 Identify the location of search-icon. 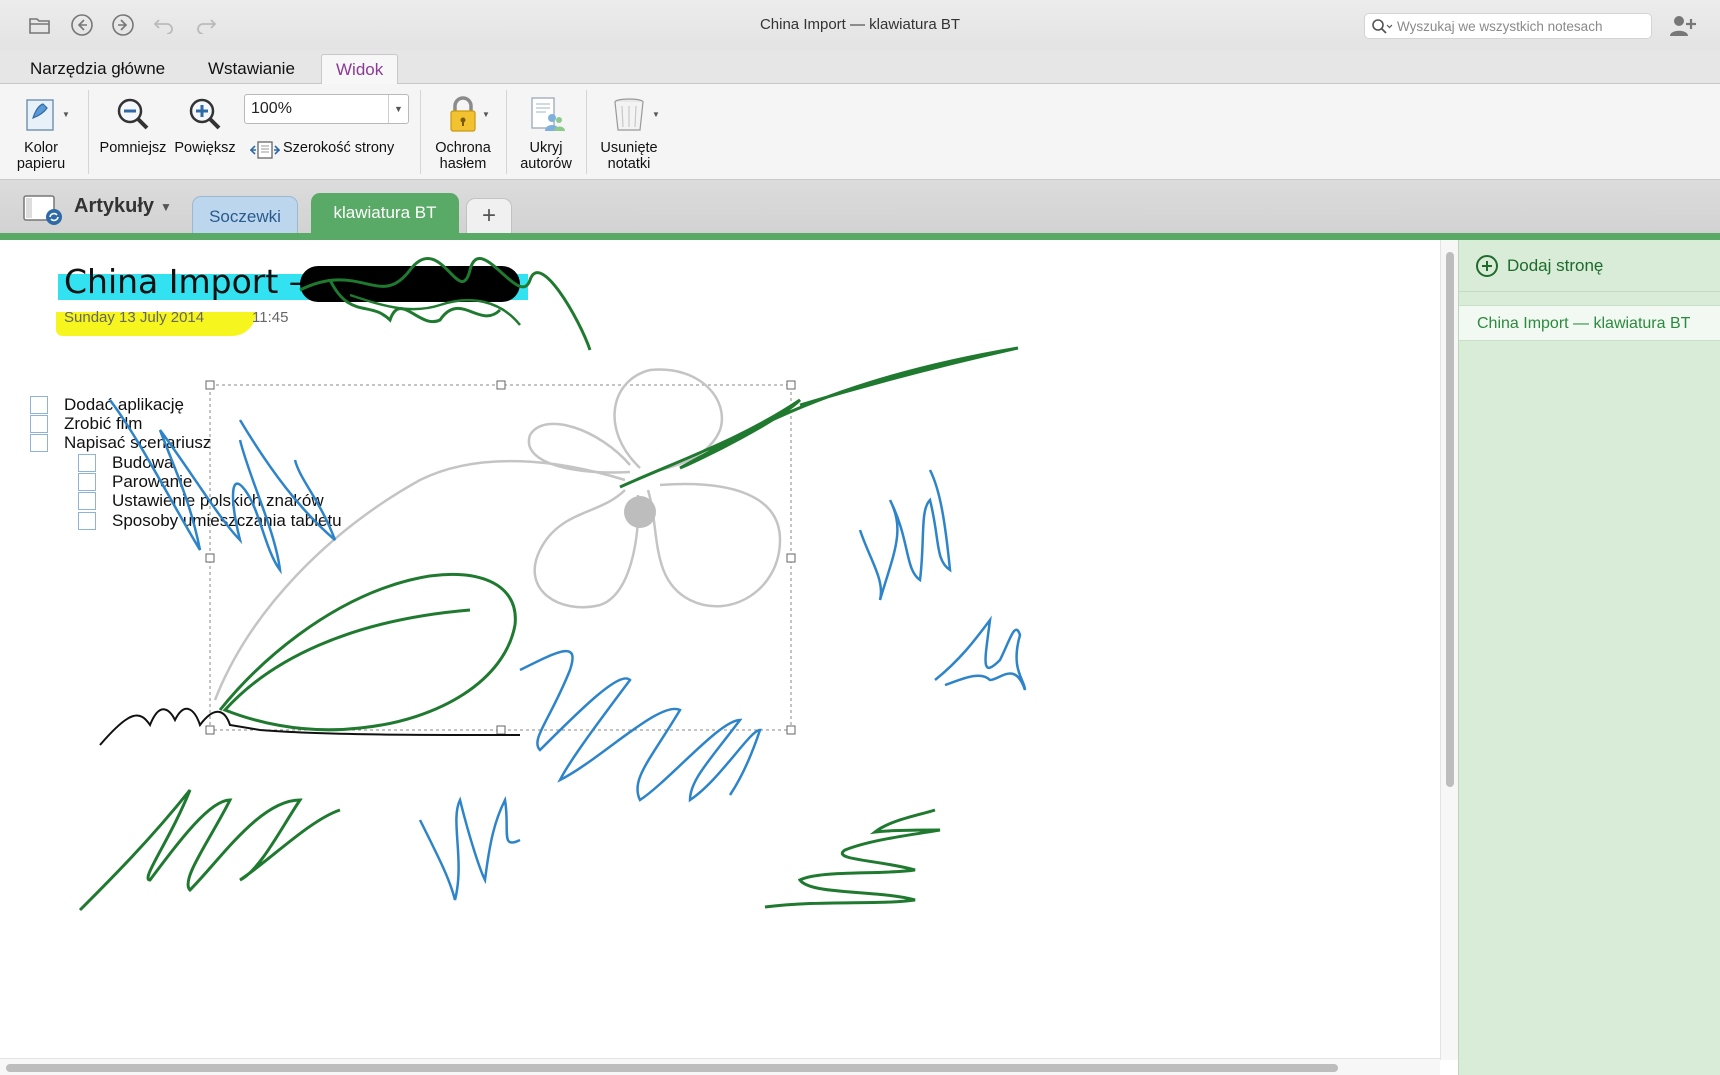
(1382, 26).